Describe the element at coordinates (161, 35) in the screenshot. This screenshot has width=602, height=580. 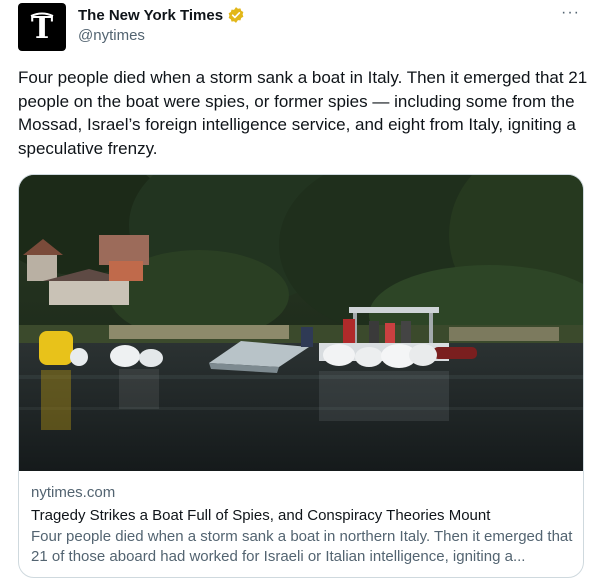
I see `handle: @nytimes` at that location.